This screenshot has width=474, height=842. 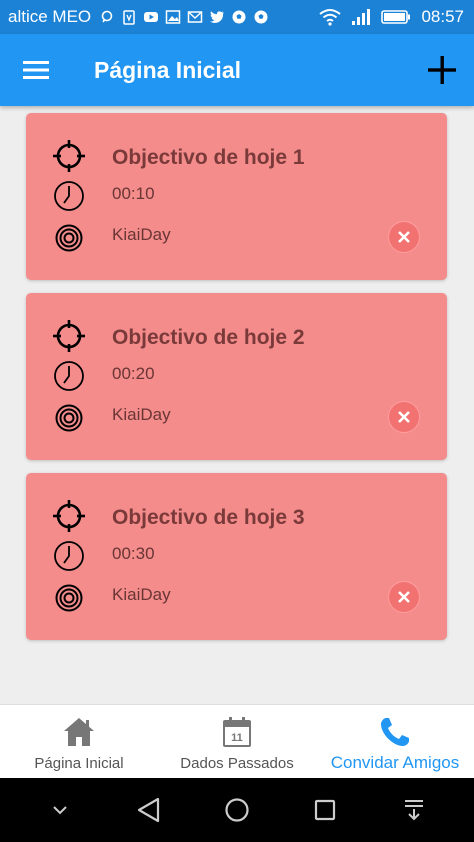 I want to click on goal-time: 00:10, so click(x=133, y=193).